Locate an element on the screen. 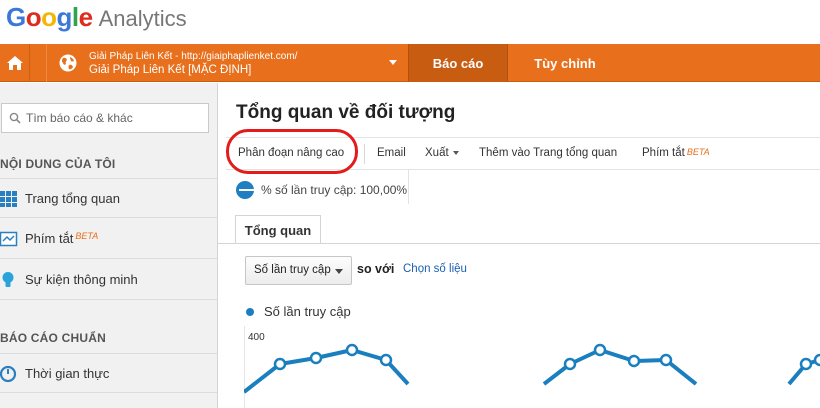 This screenshot has height=408, width=820. segment-divider is located at coordinates (408, 187).